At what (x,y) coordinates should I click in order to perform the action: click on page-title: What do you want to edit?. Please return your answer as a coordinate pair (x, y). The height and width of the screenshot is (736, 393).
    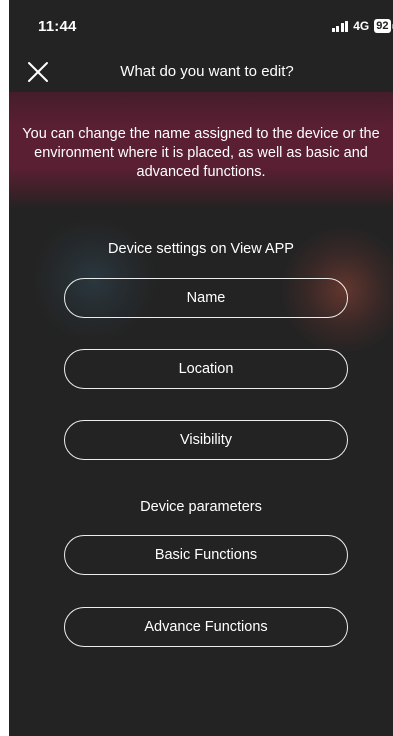
    Looking at the image, I should click on (207, 71).